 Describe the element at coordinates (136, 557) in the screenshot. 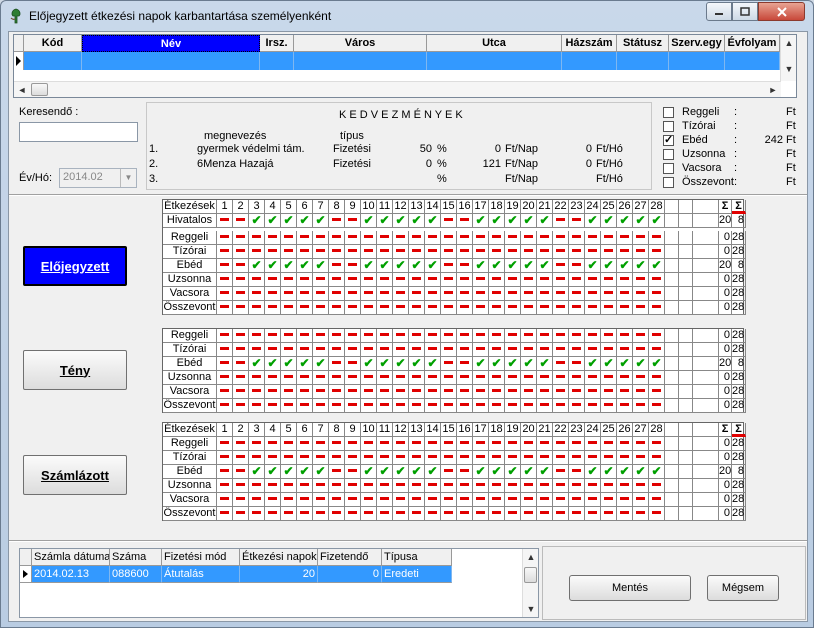

I see `invoice-column-header: Száma` at that location.